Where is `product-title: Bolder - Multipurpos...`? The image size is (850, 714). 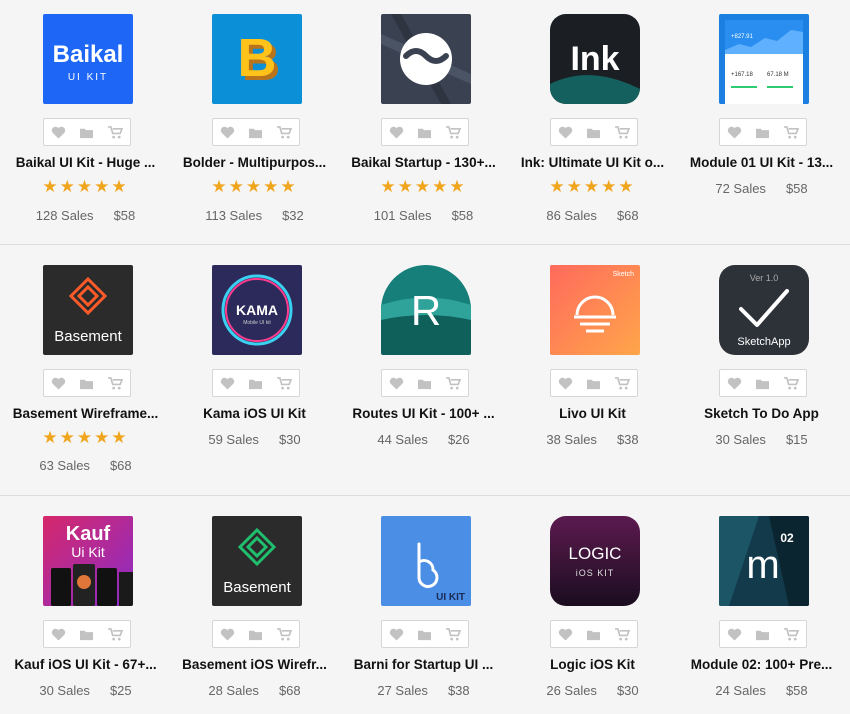
product-title: Bolder - Multipurpos... is located at coordinates (254, 162).